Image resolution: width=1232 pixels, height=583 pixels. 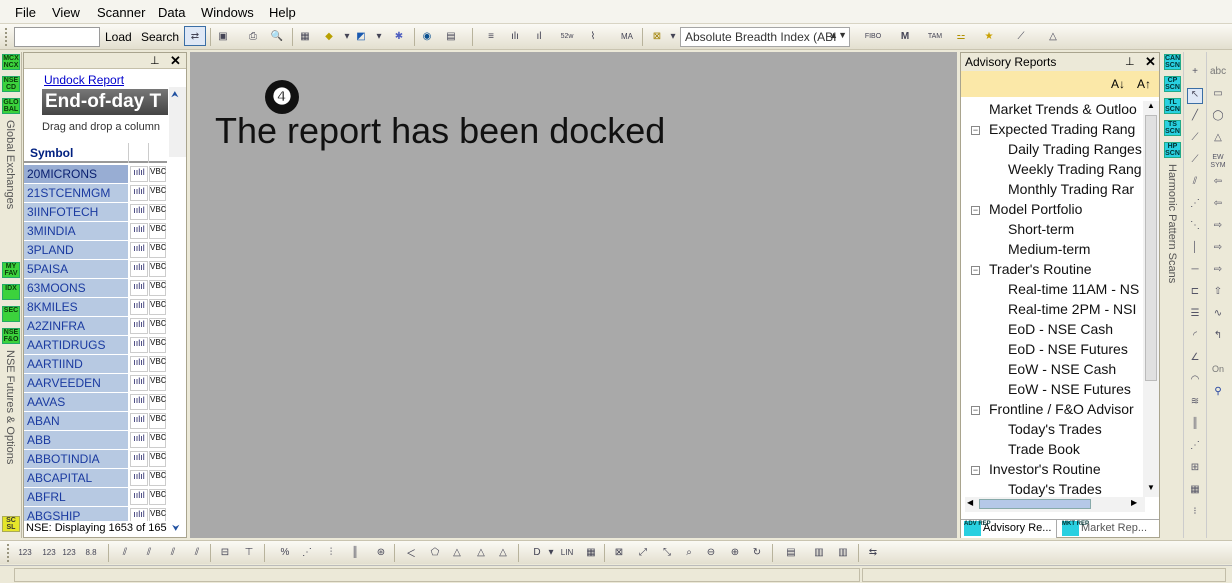 What do you see at coordinates (1073, 289) in the screenshot?
I see `tree-item: Real-time 11AM - NS` at bounding box center [1073, 289].